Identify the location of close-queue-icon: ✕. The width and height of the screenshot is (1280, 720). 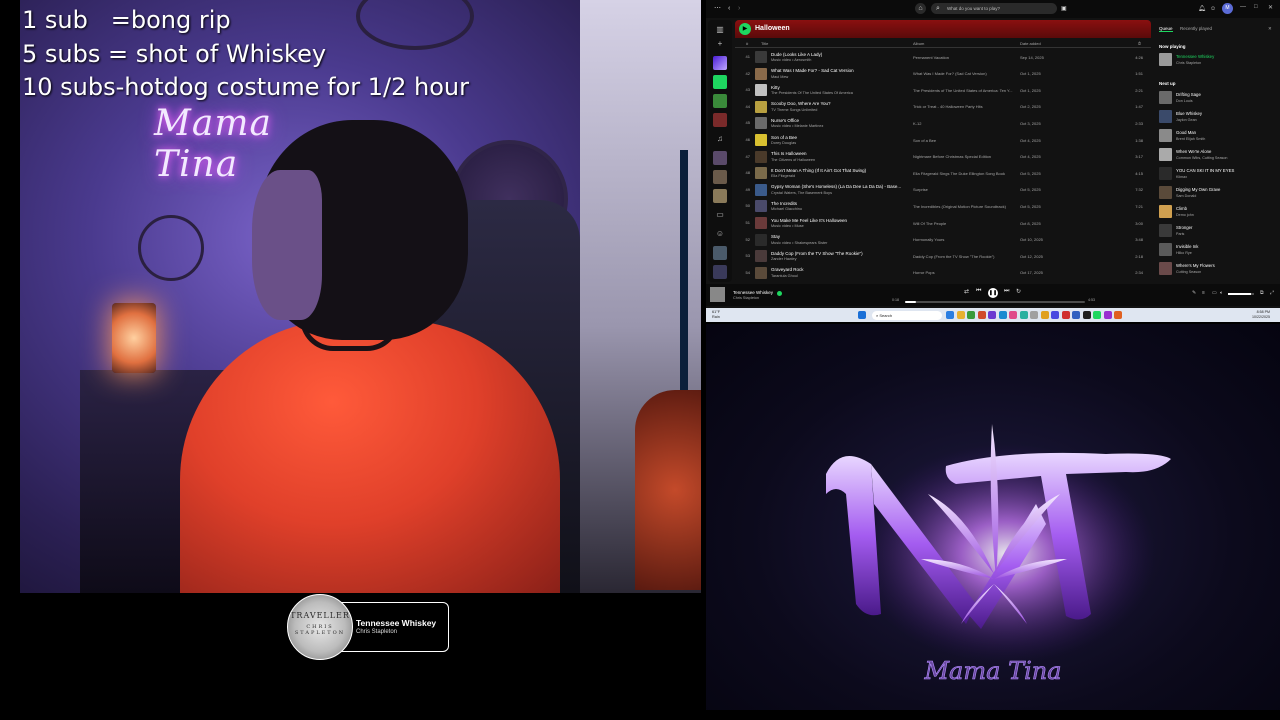
(1270, 29).